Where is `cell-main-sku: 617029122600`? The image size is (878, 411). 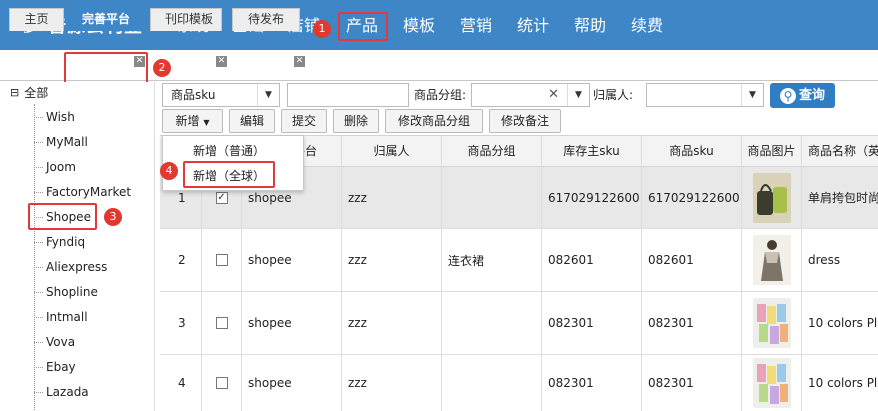
cell-main-sku: 617029122600 is located at coordinates (592, 197).